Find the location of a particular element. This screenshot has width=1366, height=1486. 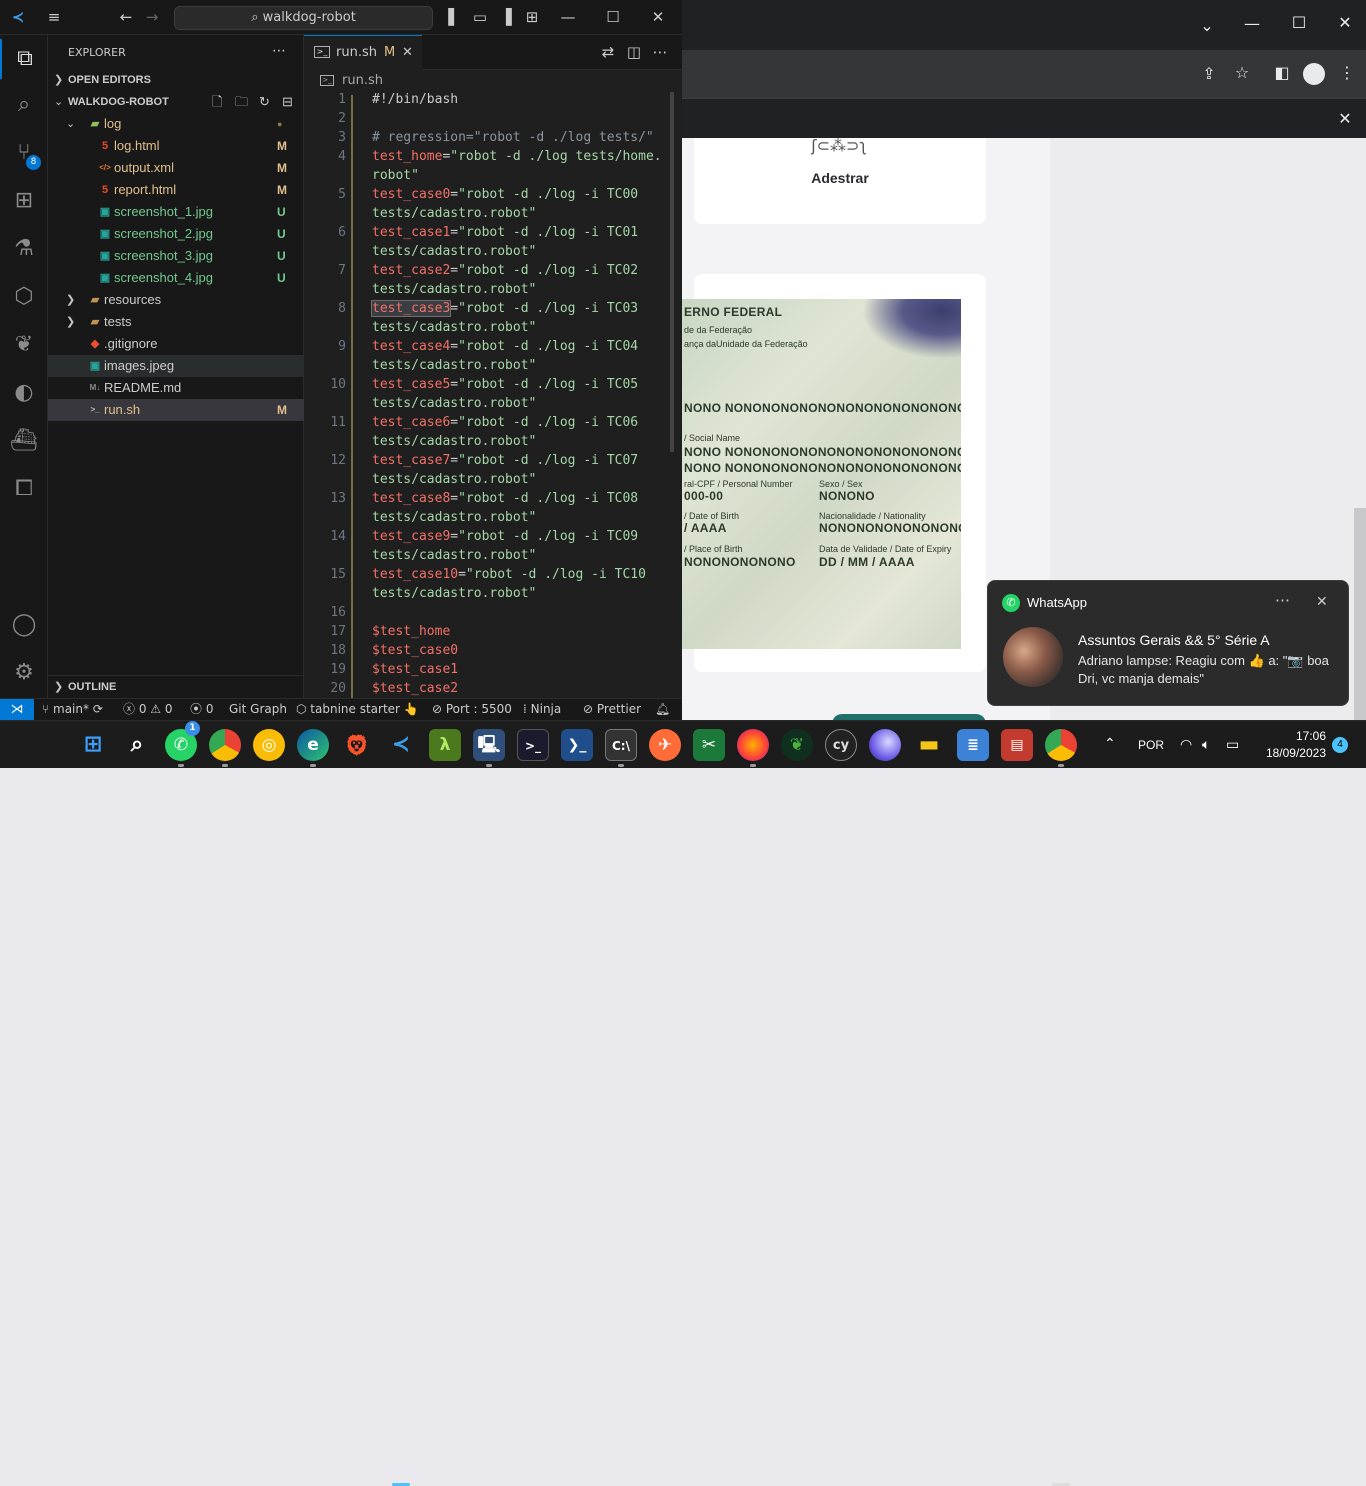

code-line: test_case5="robot -d ./log -i TC05 is located at coordinates (505, 384).